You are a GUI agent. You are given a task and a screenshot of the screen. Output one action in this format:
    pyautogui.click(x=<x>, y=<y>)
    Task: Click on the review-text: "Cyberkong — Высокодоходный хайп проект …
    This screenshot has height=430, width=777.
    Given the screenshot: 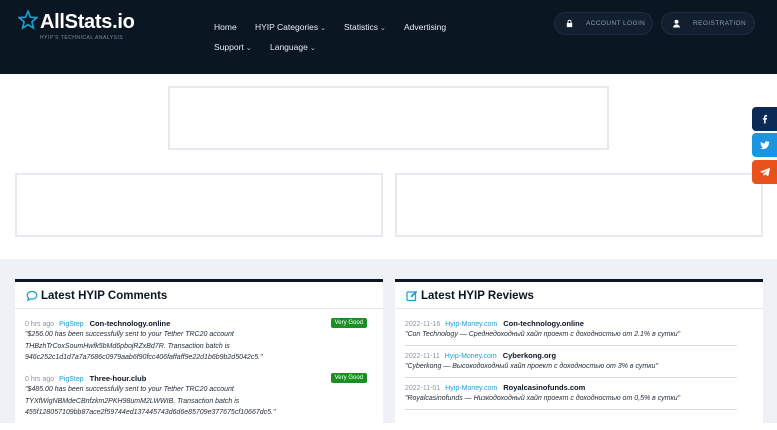 What is the action you would take?
    pyautogui.click(x=531, y=366)
    